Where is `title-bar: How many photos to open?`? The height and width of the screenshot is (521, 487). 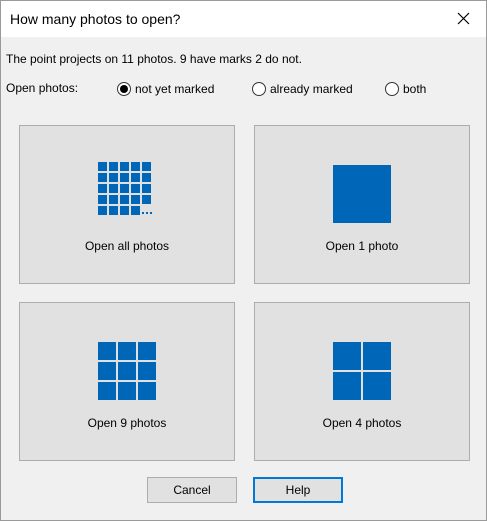 title-bar: How many photos to open? is located at coordinates (243, 19).